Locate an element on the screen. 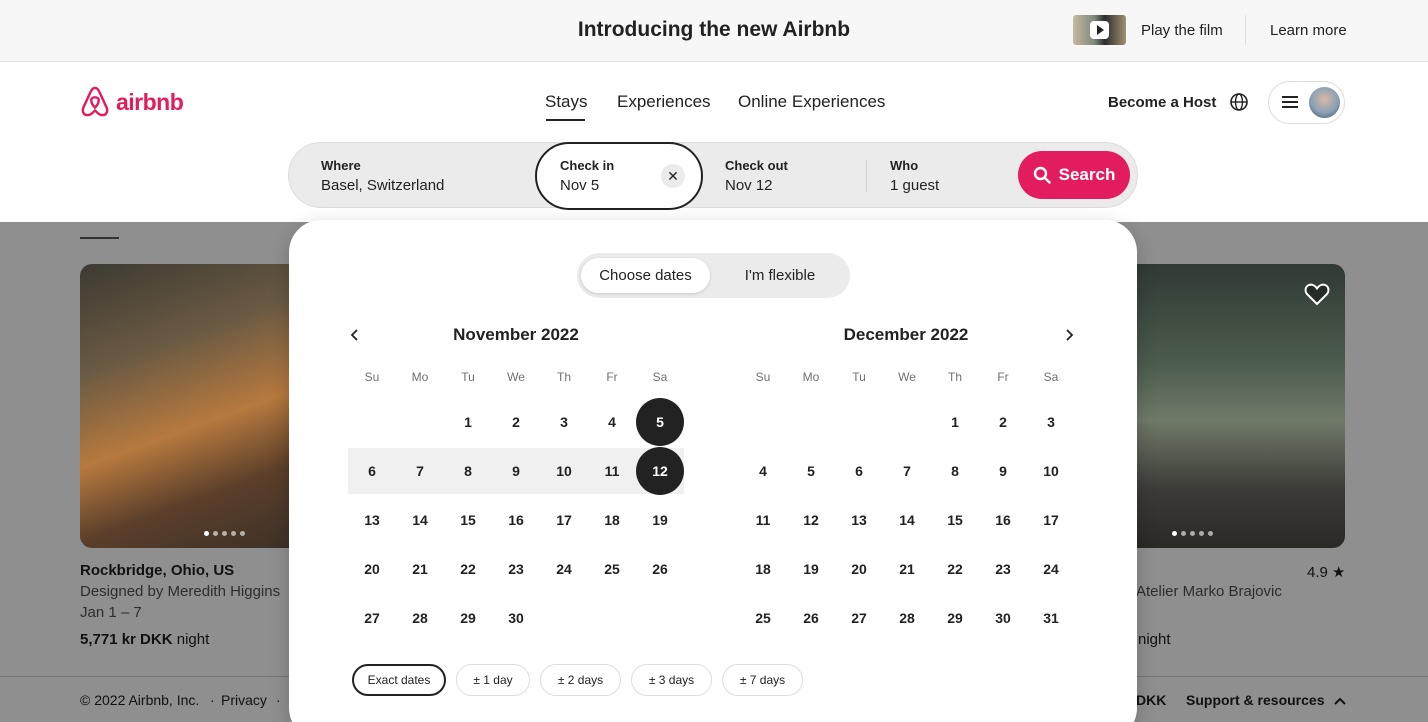 The image size is (1428, 722). weekday-label: Tu is located at coordinates (859, 377).